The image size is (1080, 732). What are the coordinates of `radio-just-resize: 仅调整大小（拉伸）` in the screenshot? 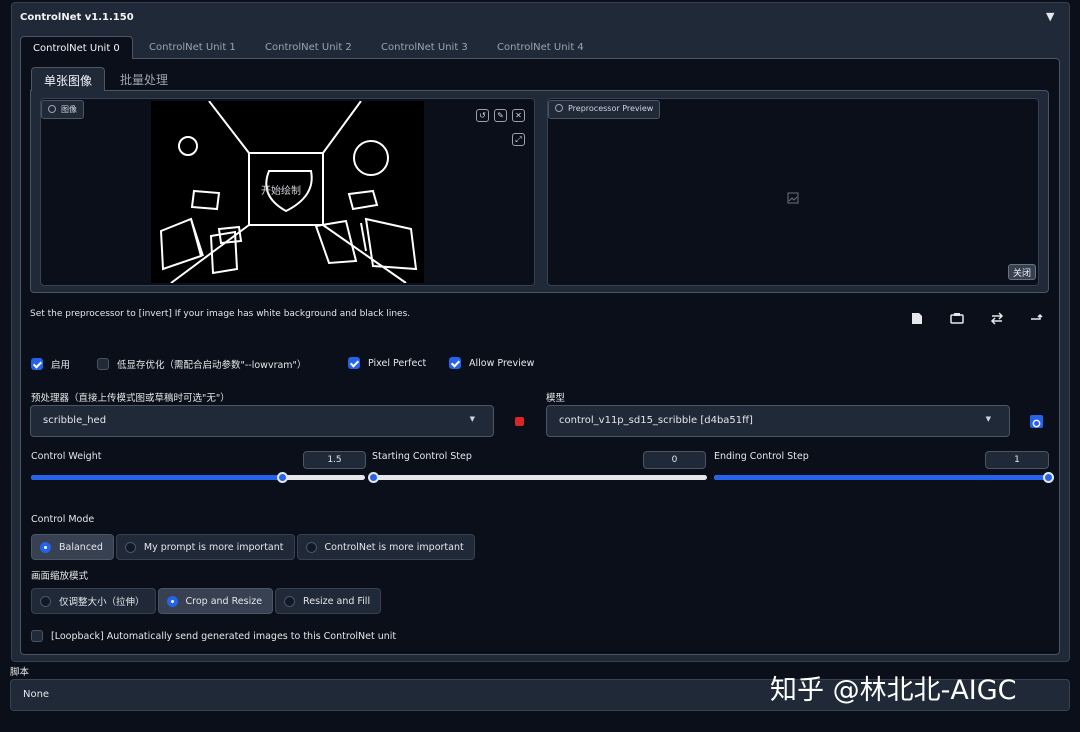 It's located at (93, 601).